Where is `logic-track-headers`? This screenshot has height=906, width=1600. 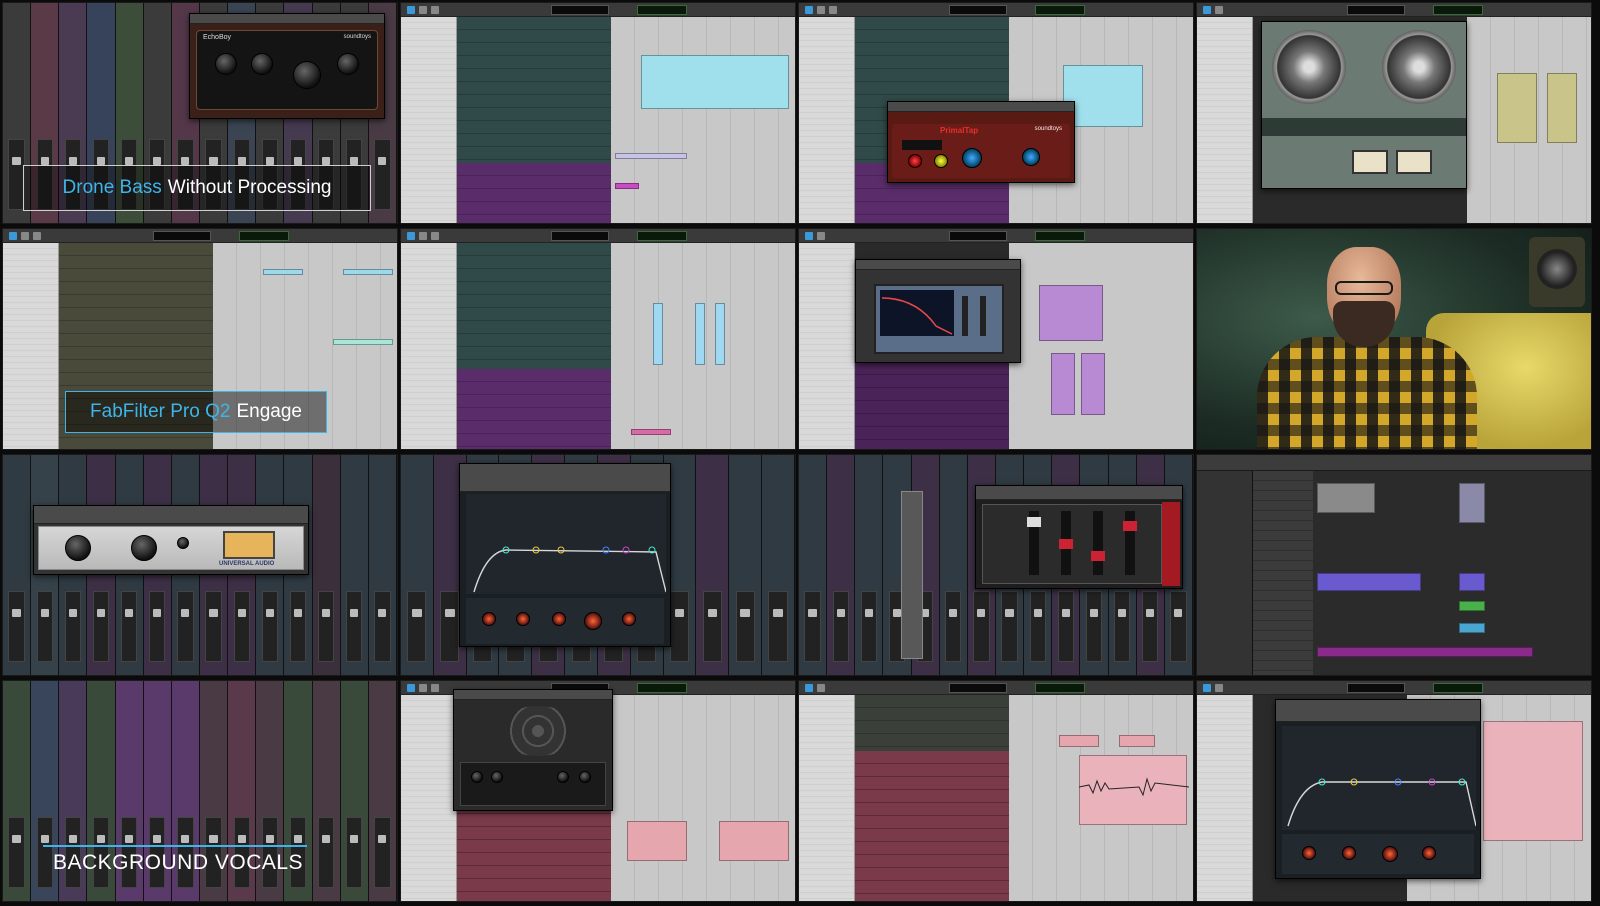 logic-track-headers is located at coordinates (1283, 573).